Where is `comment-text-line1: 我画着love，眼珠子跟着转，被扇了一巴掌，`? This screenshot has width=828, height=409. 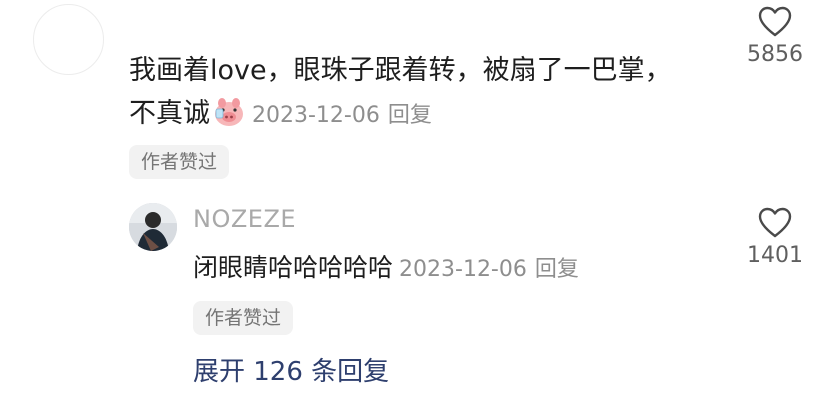
comment-text-line1: 我画着love，眼珠子跟着转，被扇了一巴掌， is located at coordinates (400, 70).